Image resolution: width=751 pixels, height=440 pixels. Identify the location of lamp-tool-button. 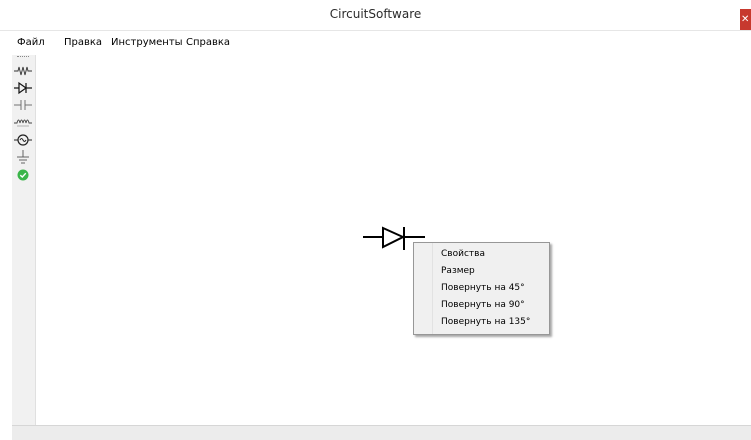
(23, 140).